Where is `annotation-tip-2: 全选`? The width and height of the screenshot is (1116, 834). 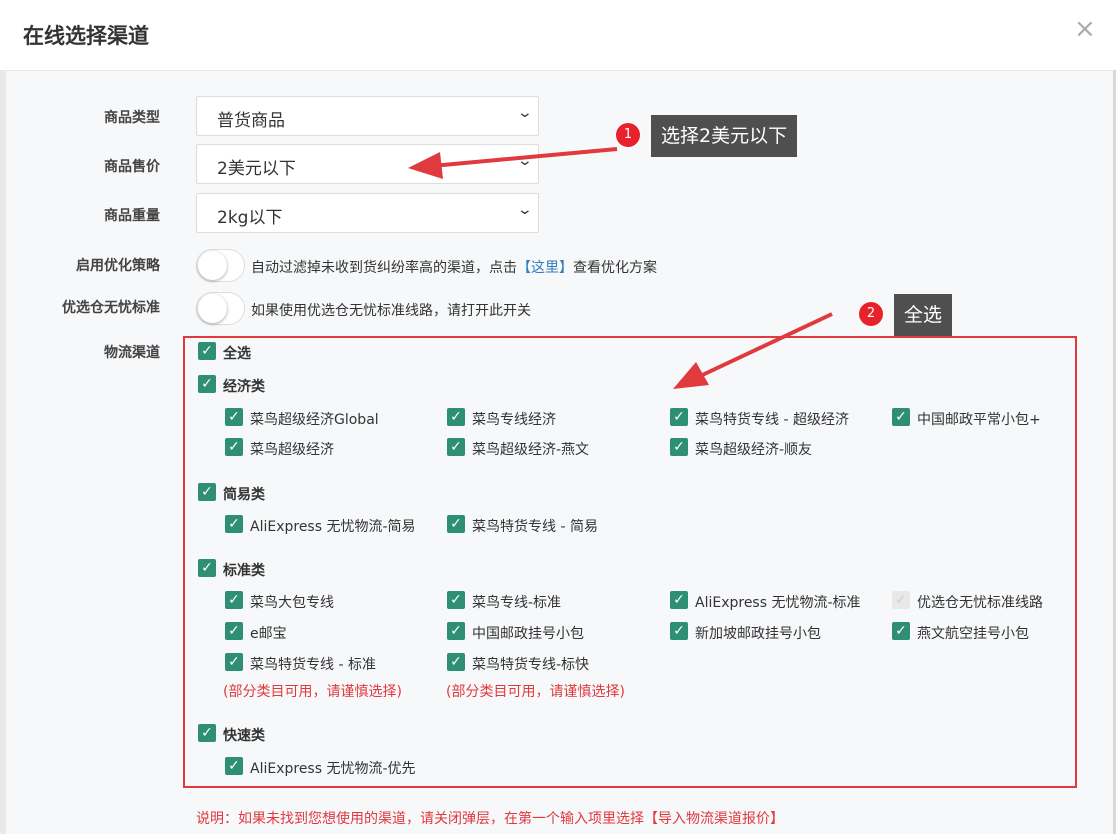
annotation-tip-2: 全选 is located at coordinates (923, 315).